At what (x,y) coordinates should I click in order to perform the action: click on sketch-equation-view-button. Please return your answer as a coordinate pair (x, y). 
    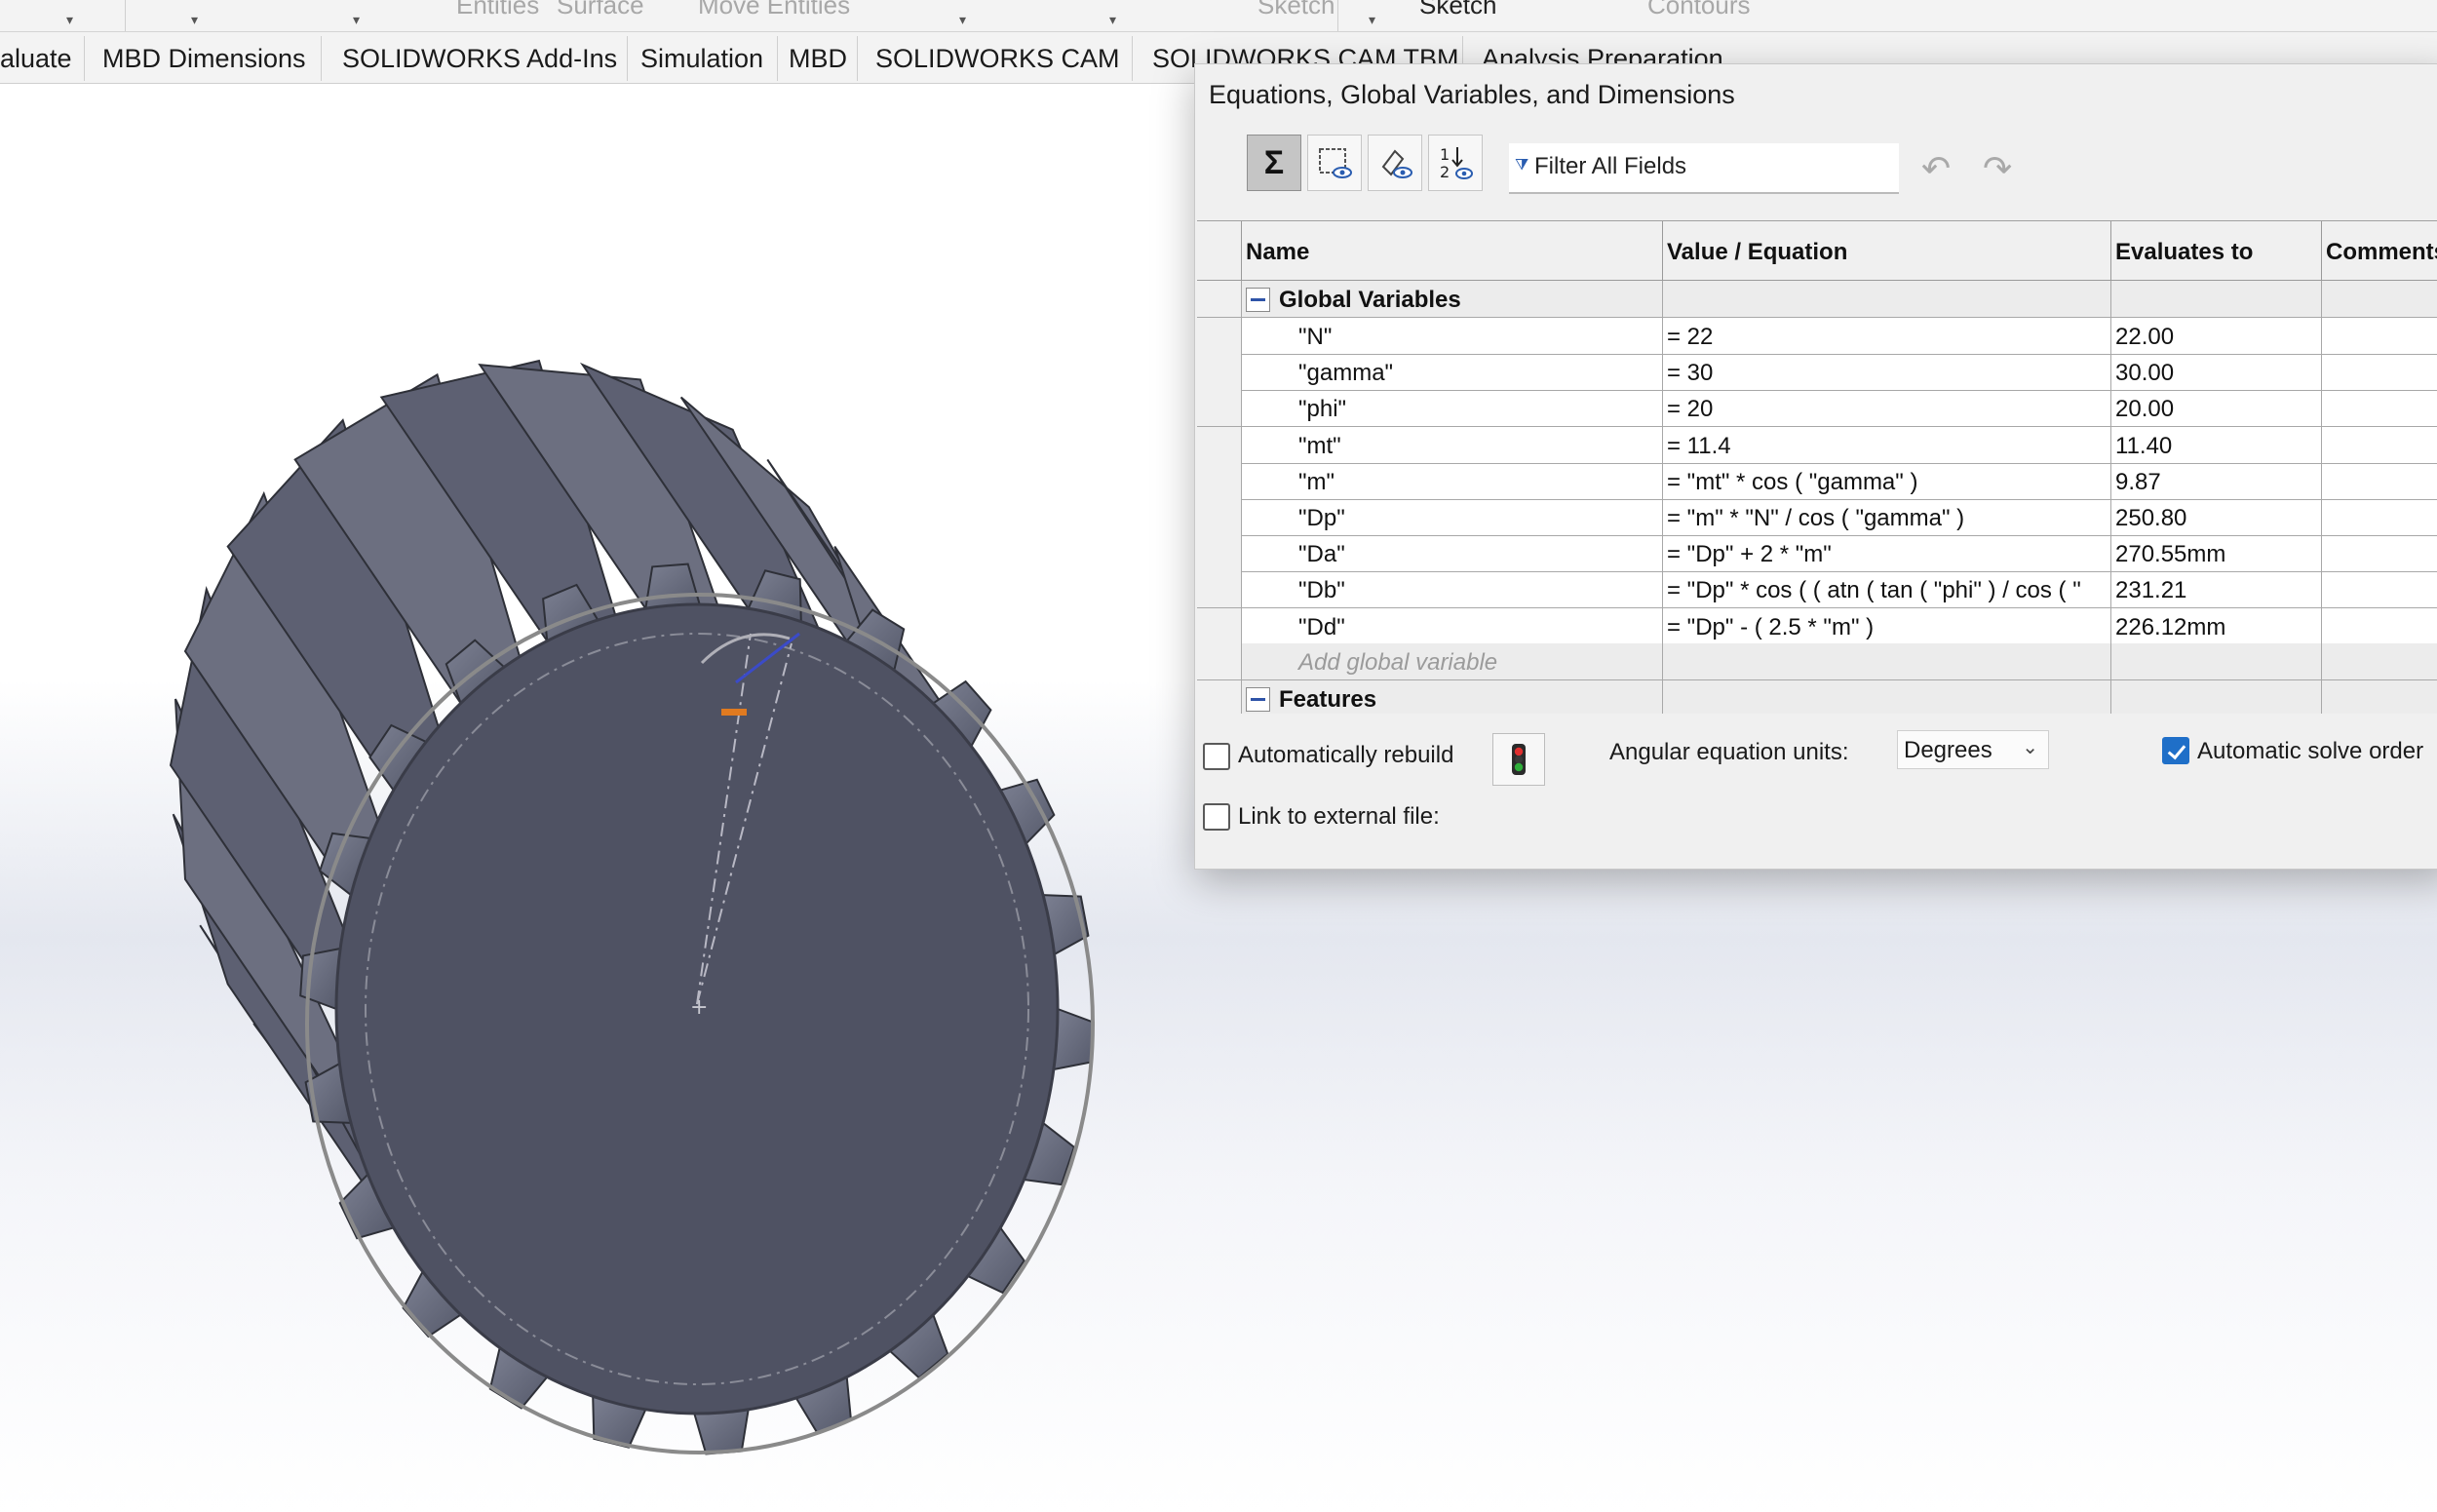
    Looking at the image, I should click on (1335, 163).